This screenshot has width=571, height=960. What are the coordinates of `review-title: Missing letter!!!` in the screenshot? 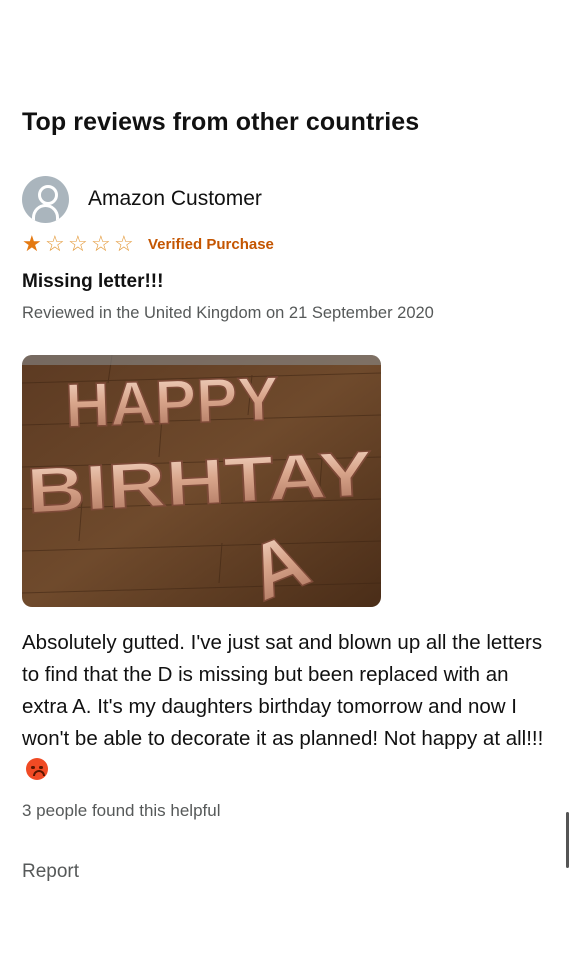 It's located at (92, 282).